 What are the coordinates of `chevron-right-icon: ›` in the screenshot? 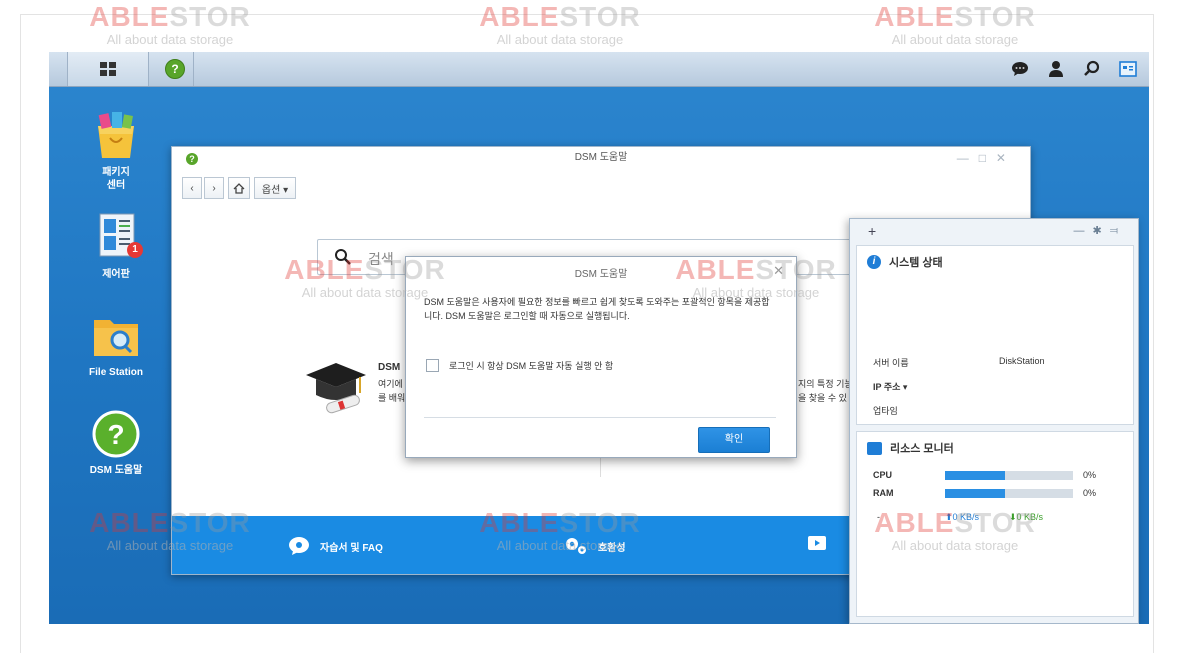 It's located at (214, 188).